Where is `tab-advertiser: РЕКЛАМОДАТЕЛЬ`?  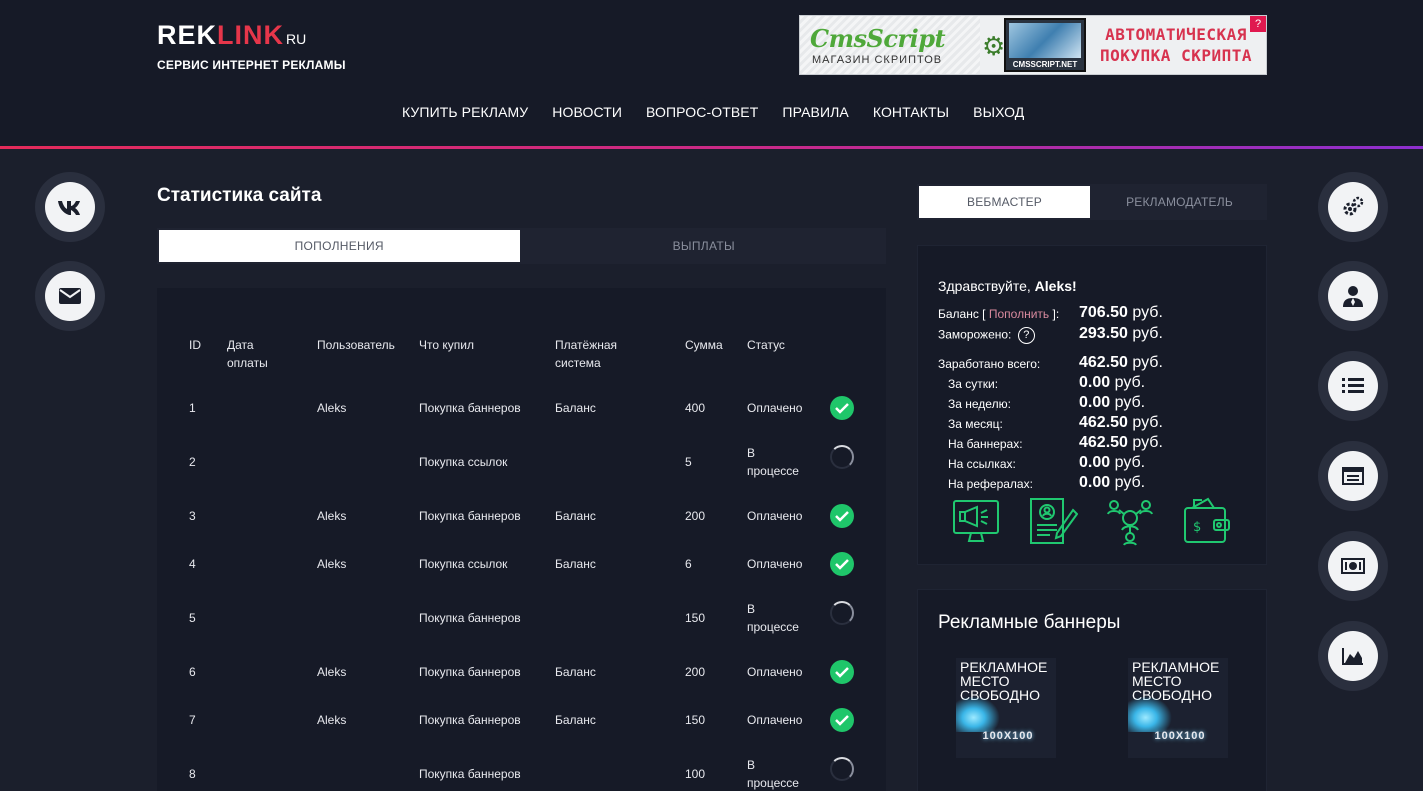
tab-advertiser: РЕКЛАМОДАТЕЛЬ is located at coordinates (1179, 202).